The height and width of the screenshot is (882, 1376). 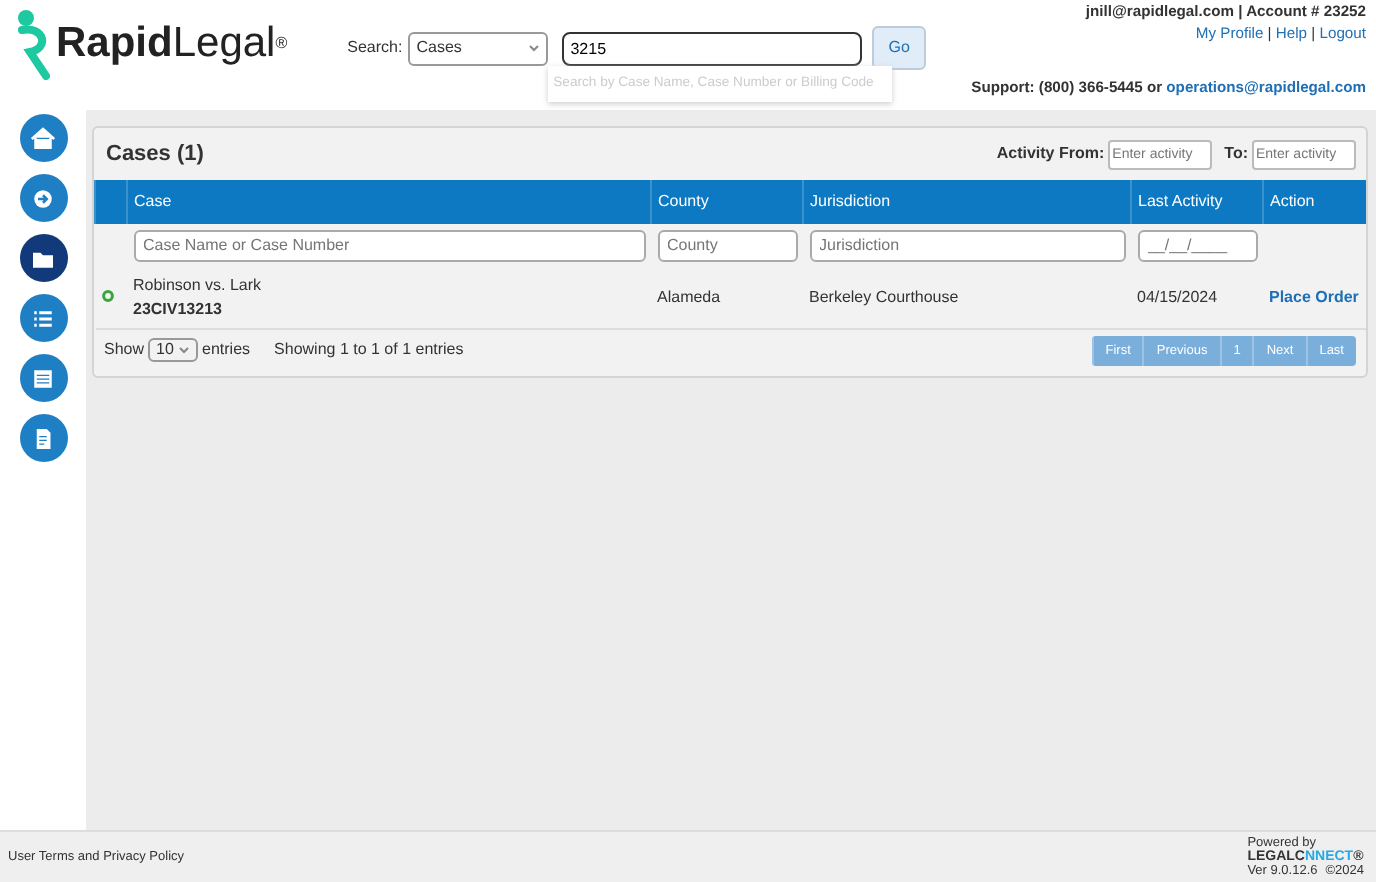 What do you see at coordinates (478, 48) in the screenshot?
I see `scope-dropdown: Cases` at bounding box center [478, 48].